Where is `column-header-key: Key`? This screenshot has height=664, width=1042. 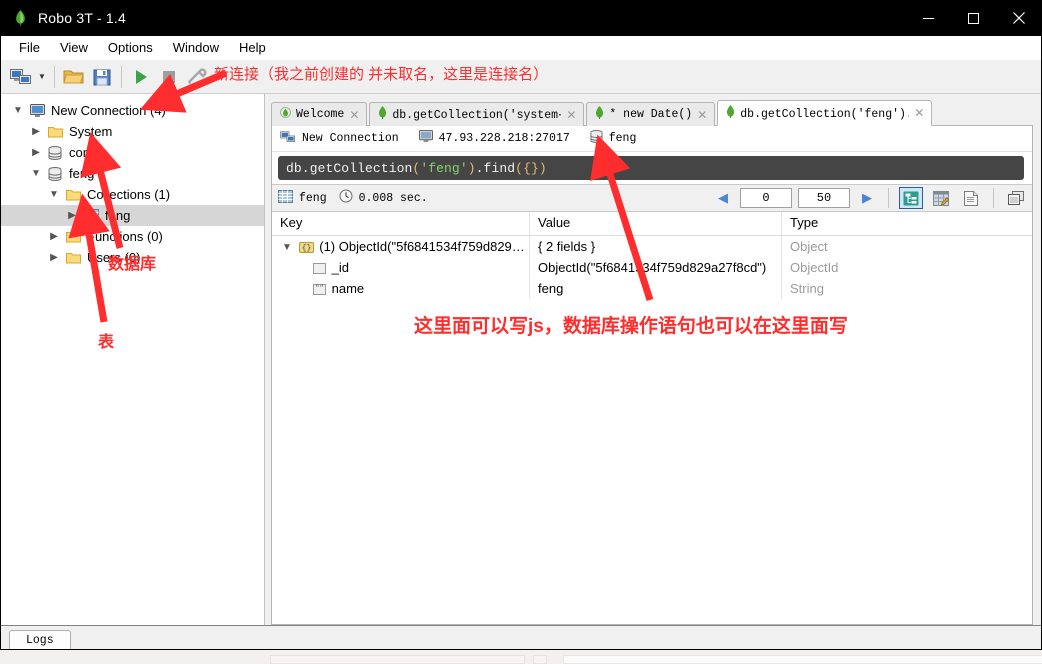 column-header-key: Key is located at coordinates (401, 223).